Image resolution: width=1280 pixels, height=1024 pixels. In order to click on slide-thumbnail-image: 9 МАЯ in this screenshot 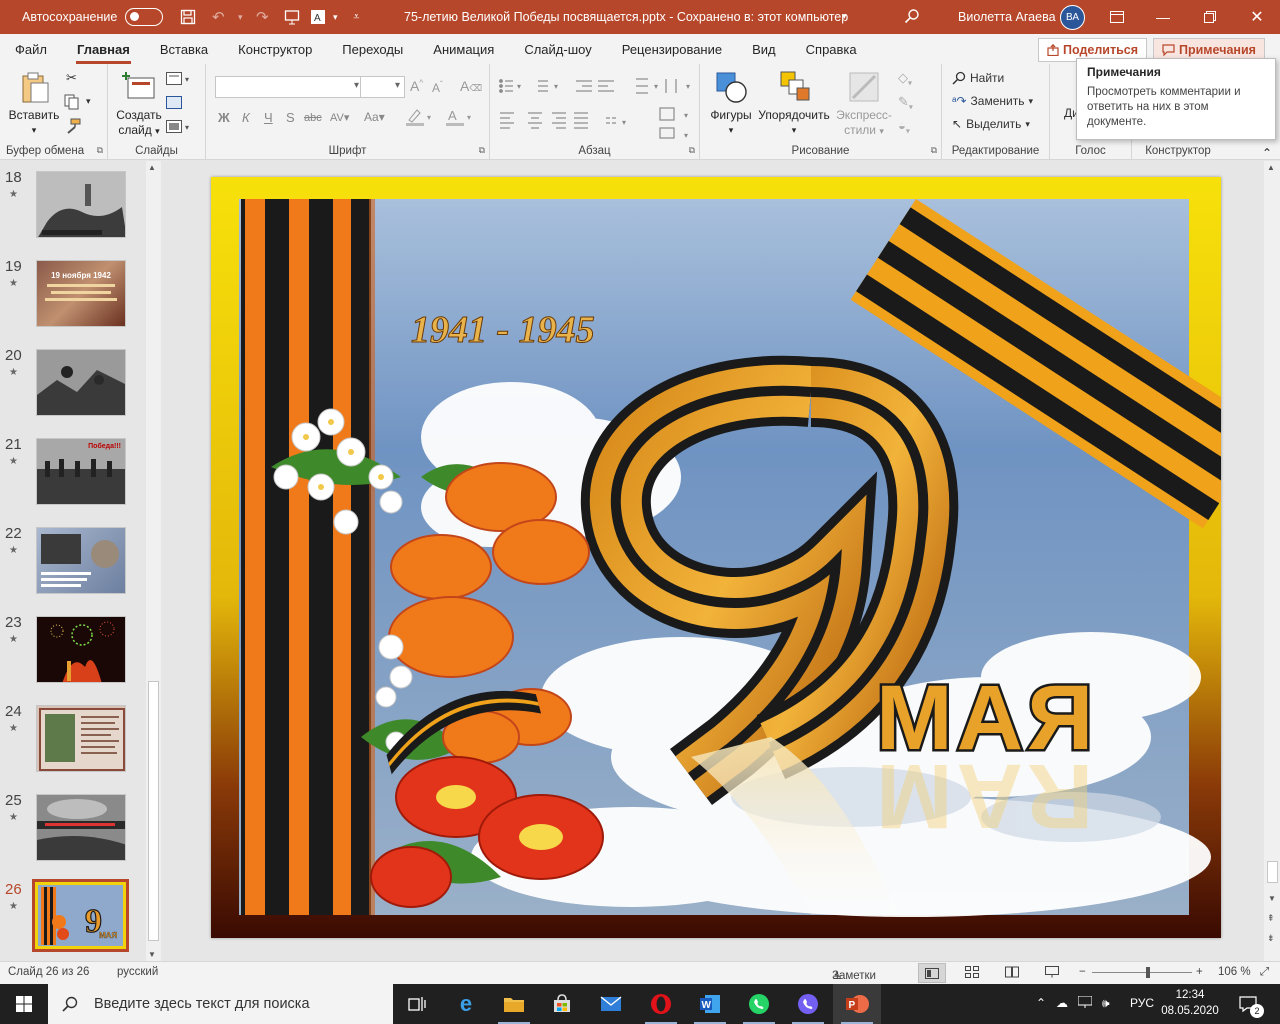, I will do `click(80, 915)`.